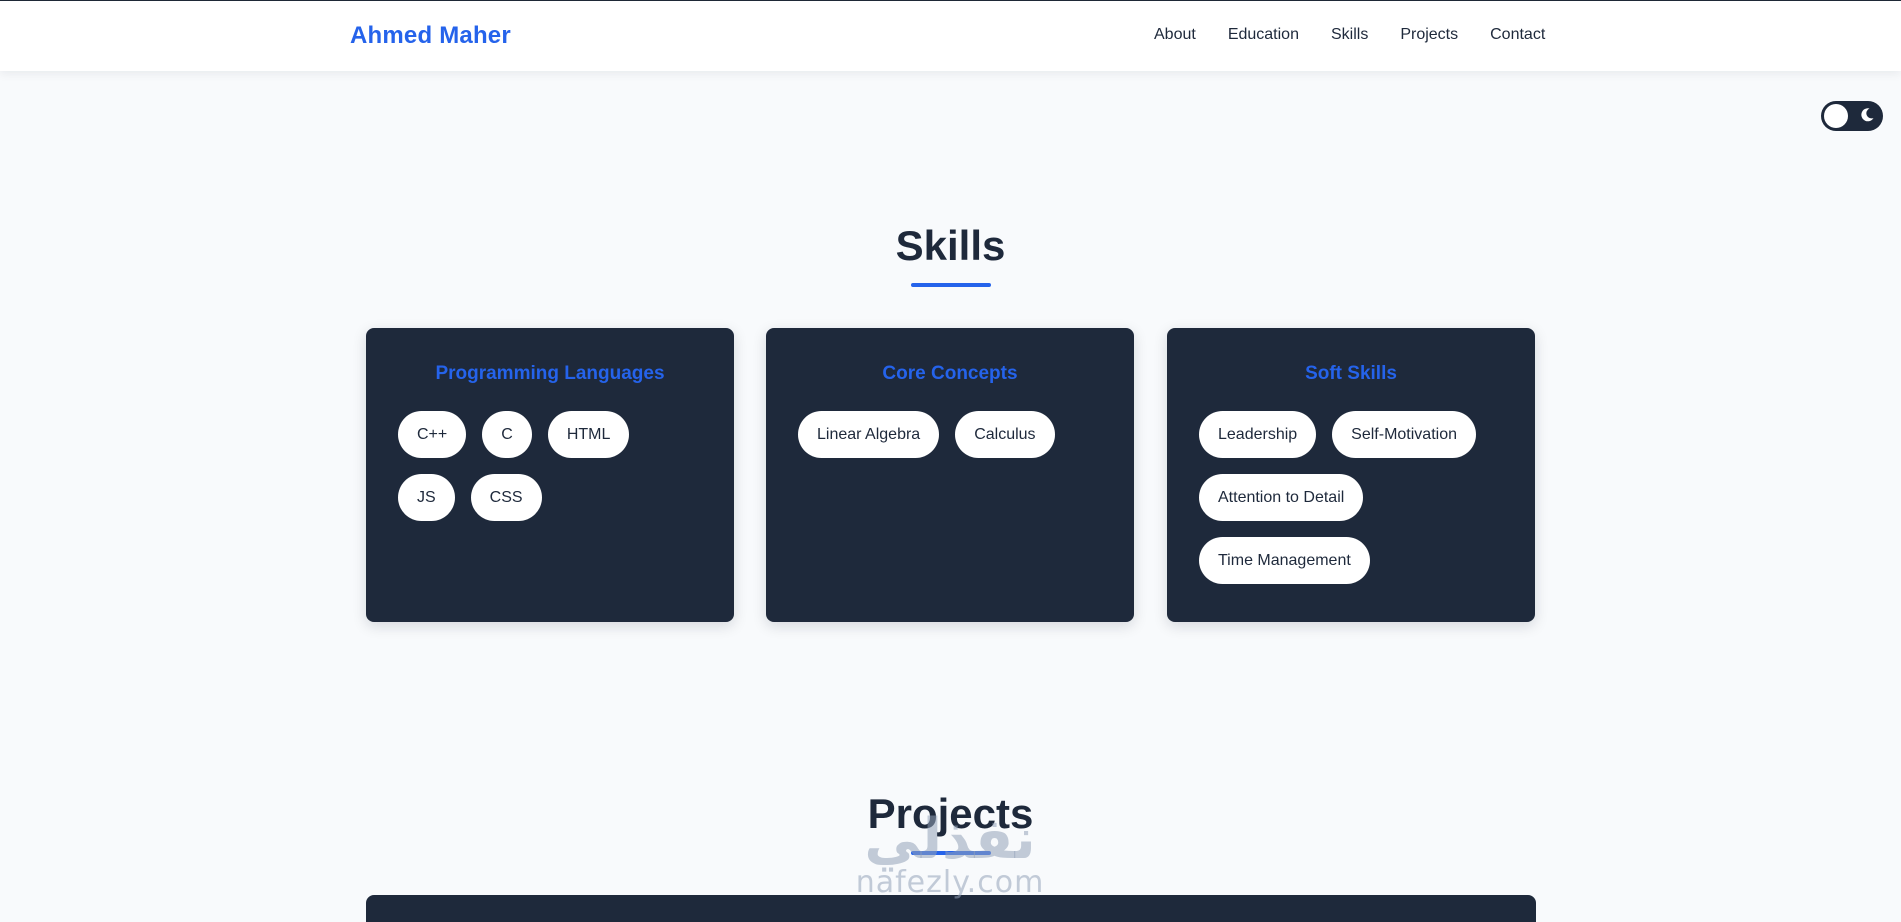  Describe the element at coordinates (1175, 35) in the screenshot. I see `nav-link-about: About` at that location.